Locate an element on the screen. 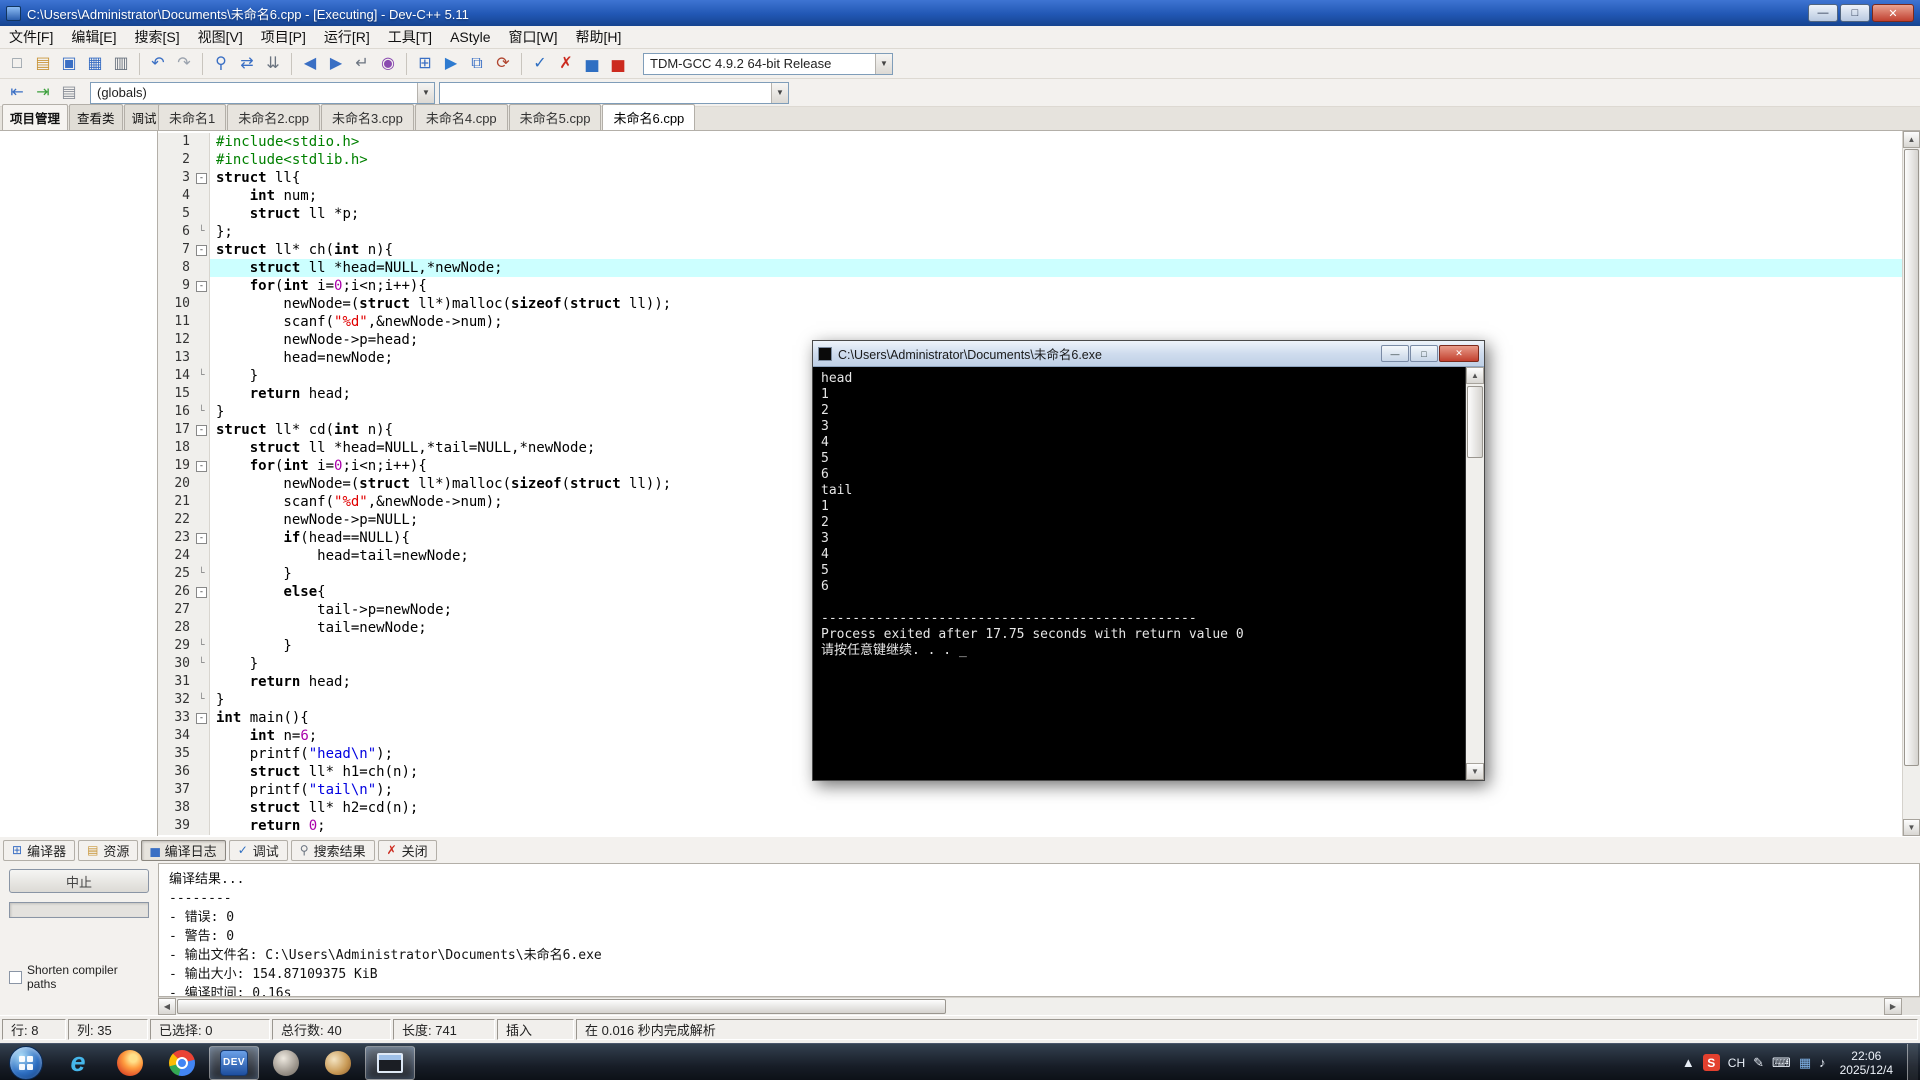  shorten-paths-option: Shorten compiler paths is located at coordinates (79, 977).